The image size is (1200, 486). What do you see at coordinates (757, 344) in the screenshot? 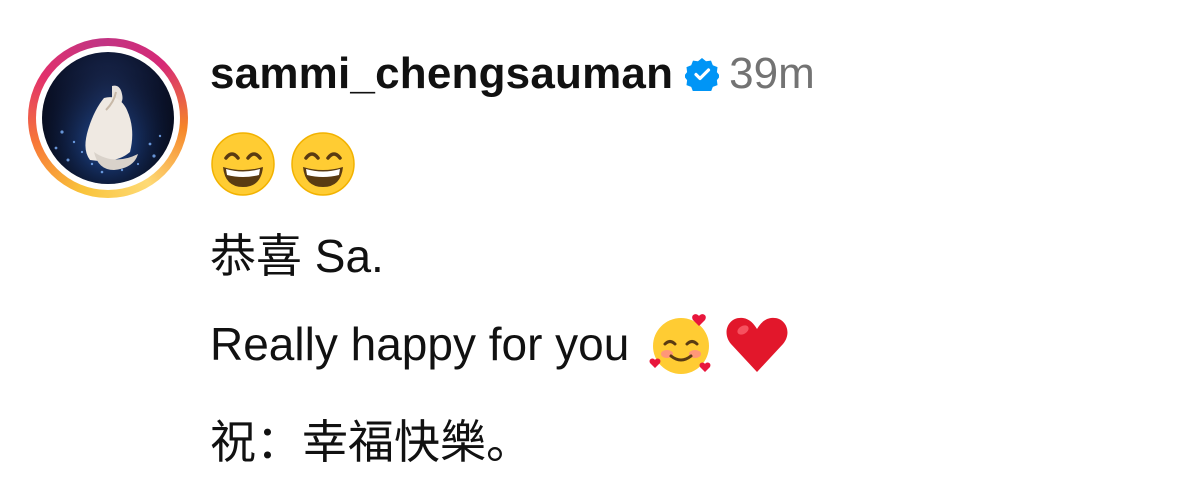
I see `red-heart-icon` at bounding box center [757, 344].